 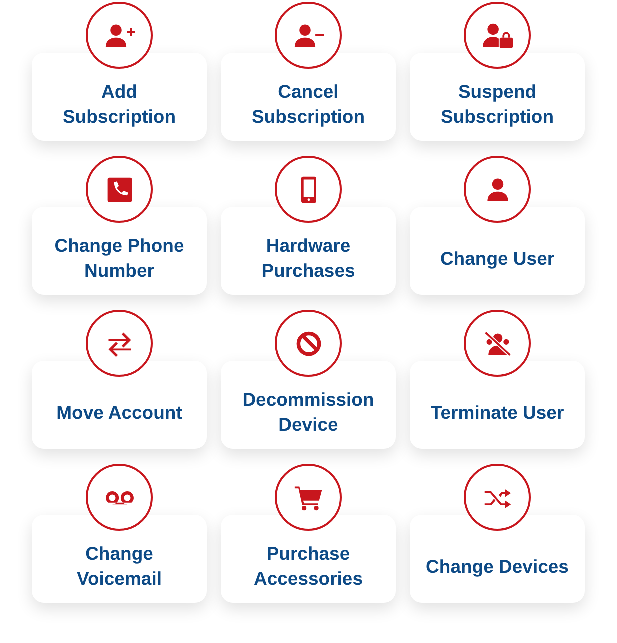 What do you see at coordinates (497, 258) in the screenshot?
I see `action-label: Change User` at bounding box center [497, 258].